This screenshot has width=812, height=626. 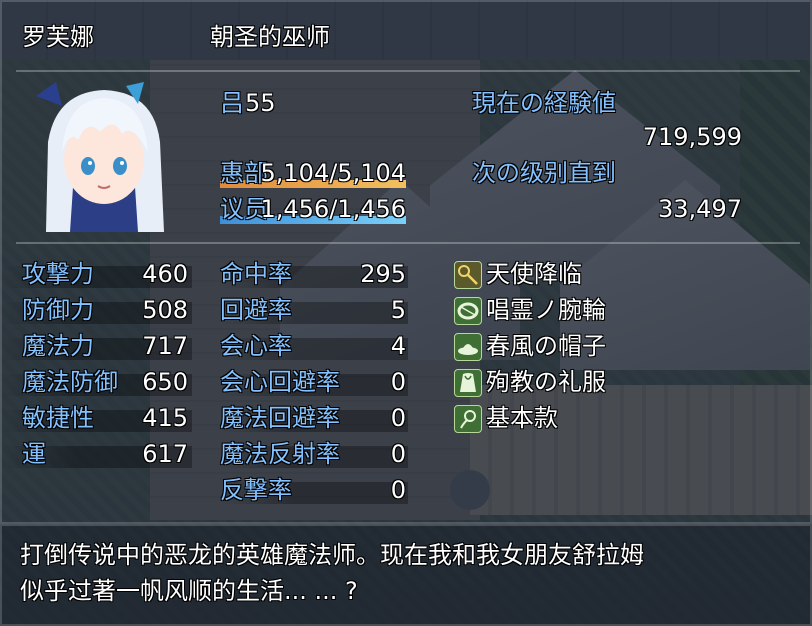 I want to click on exp-next-label: 次の级别直到, so click(x=544, y=173).